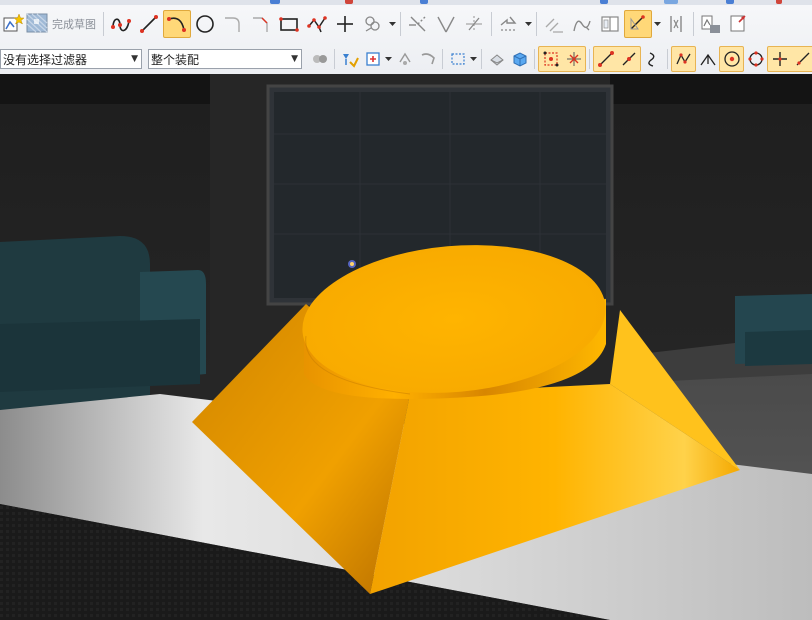 The width and height of the screenshot is (812, 620). Describe the element at coordinates (474, 24) in the screenshot. I see `make-corner-icon` at that location.